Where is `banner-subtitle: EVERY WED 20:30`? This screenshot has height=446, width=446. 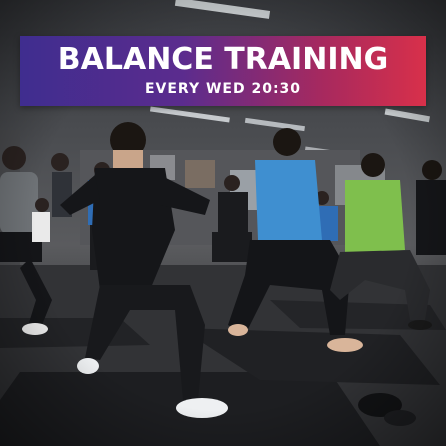
banner-subtitle: EVERY WED 20:30 is located at coordinates (223, 89).